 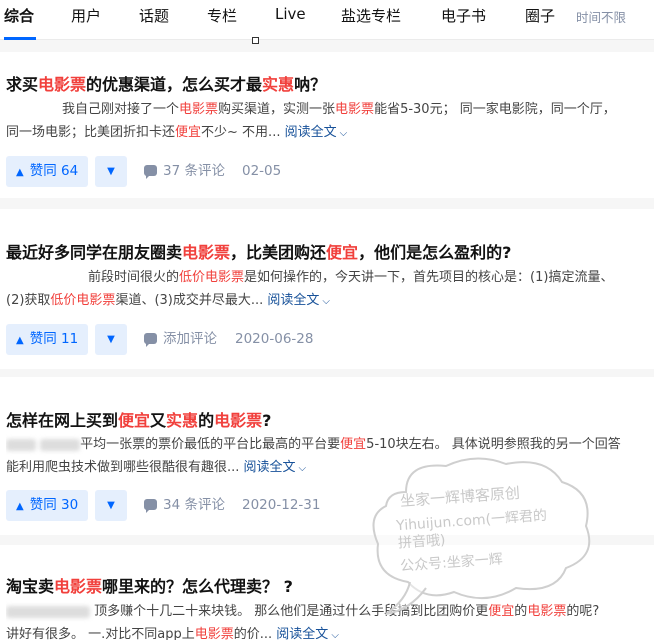 What do you see at coordinates (197, 586) in the screenshot?
I see `text-segment: 哪里来的？怎么代理卖？ ?` at bounding box center [197, 586].